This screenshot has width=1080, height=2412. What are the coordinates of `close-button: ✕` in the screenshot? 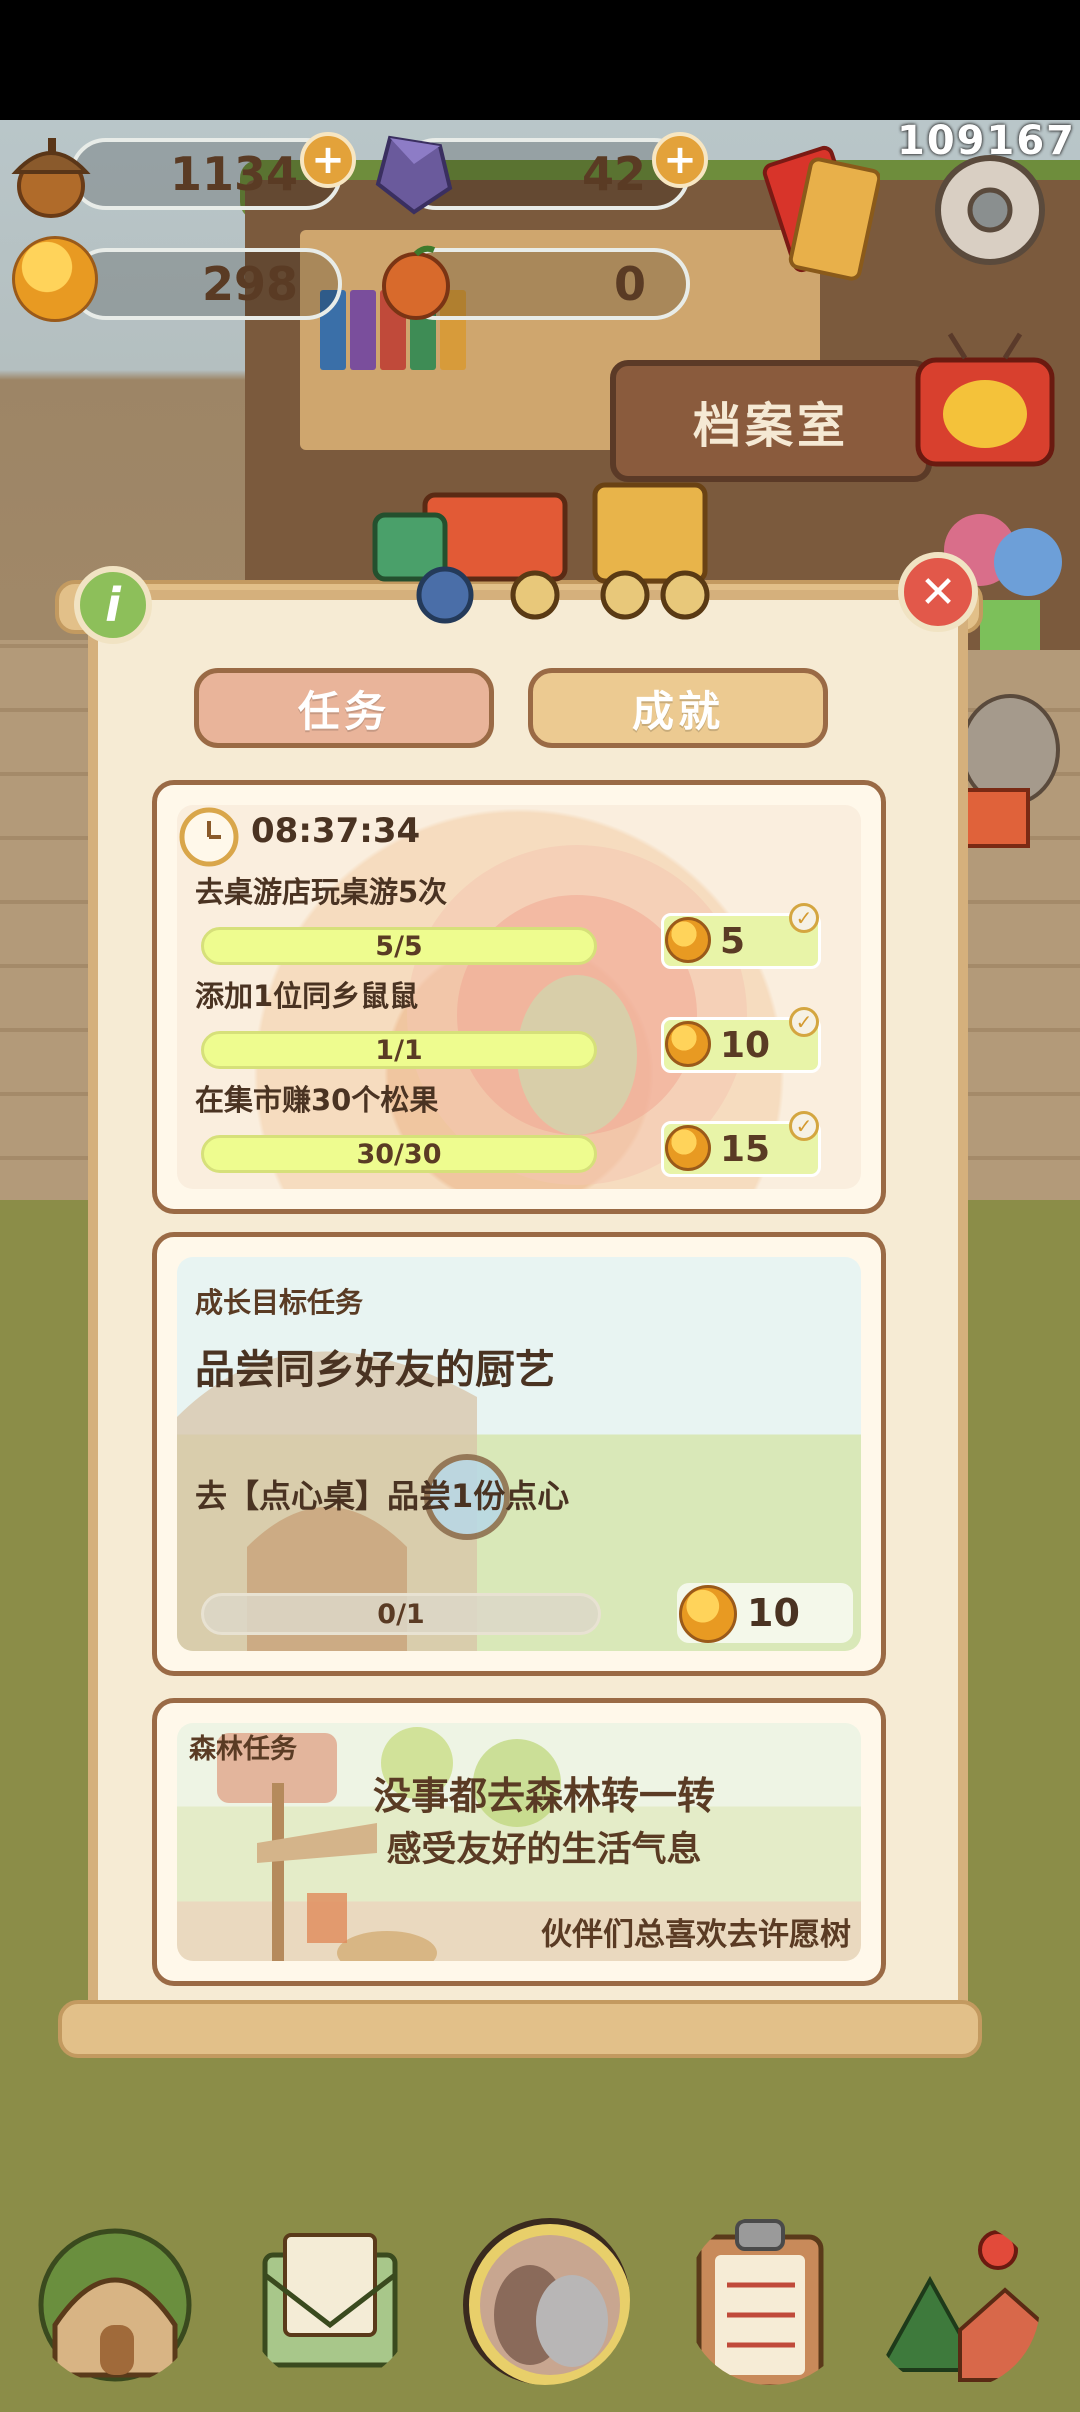 It's located at (938, 592).